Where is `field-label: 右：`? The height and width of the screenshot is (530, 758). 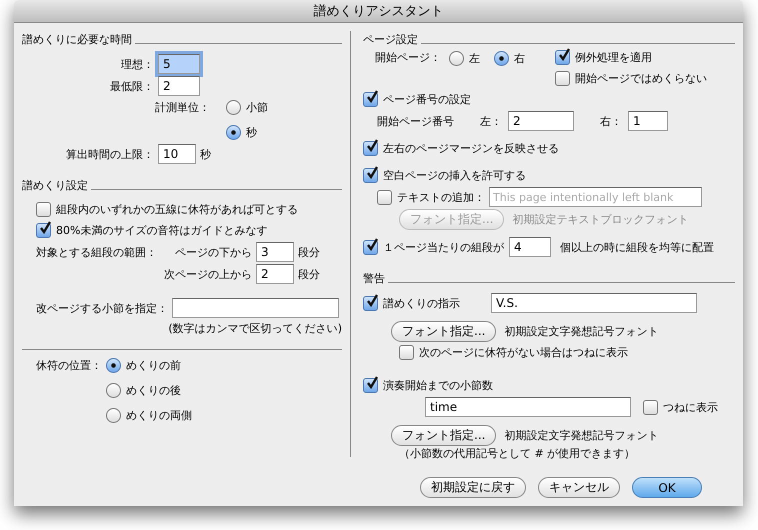
field-label: 右： is located at coordinates (611, 121).